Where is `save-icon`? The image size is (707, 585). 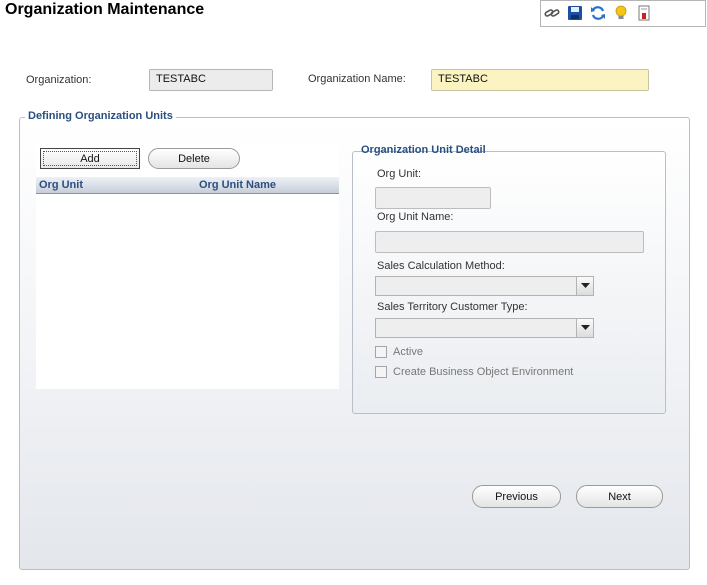 save-icon is located at coordinates (575, 13).